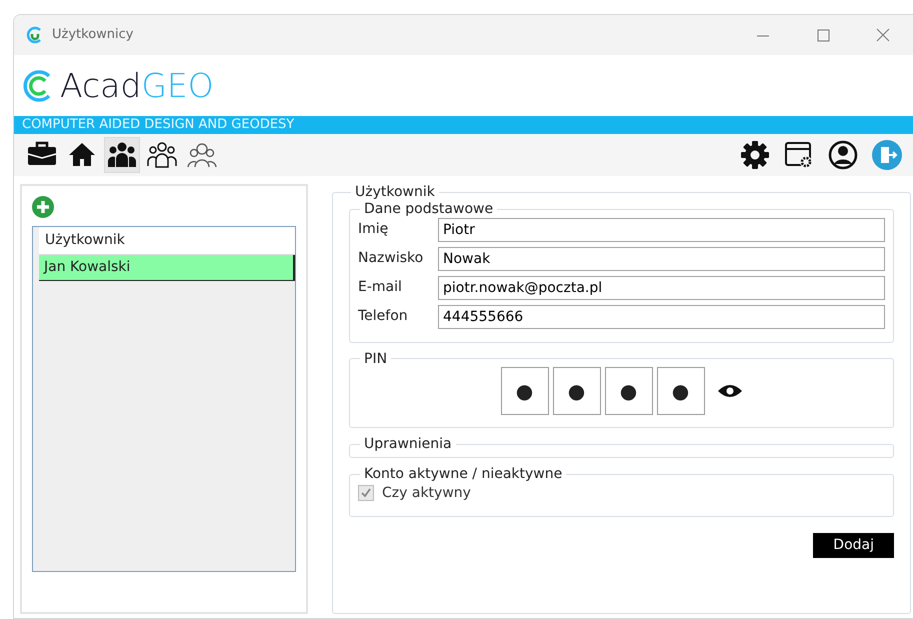 The image size is (913, 619). What do you see at coordinates (167, 268) in the screenshot?
I see `list-row: Jan Kowalski` at bounding box center [167, 268].